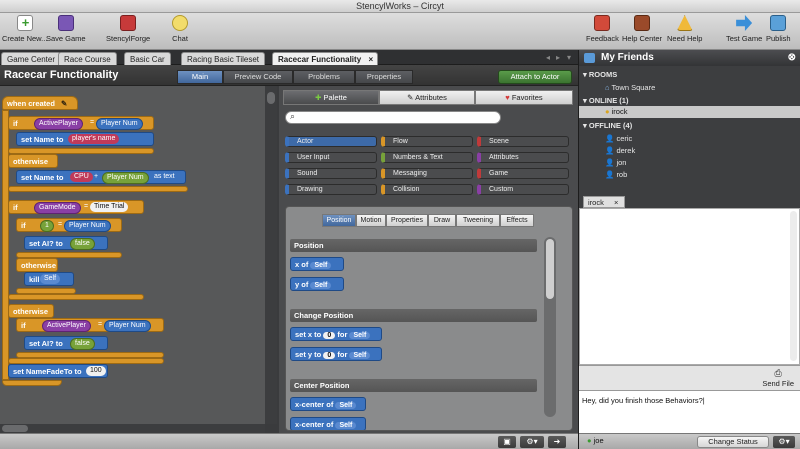 The width and height of the screenshot is (800, 449). What do you see at coordinates (336, 334) in the screenshot?
I see `set-x-block: set x to 0 for Self` at bounding box center [336, 334].